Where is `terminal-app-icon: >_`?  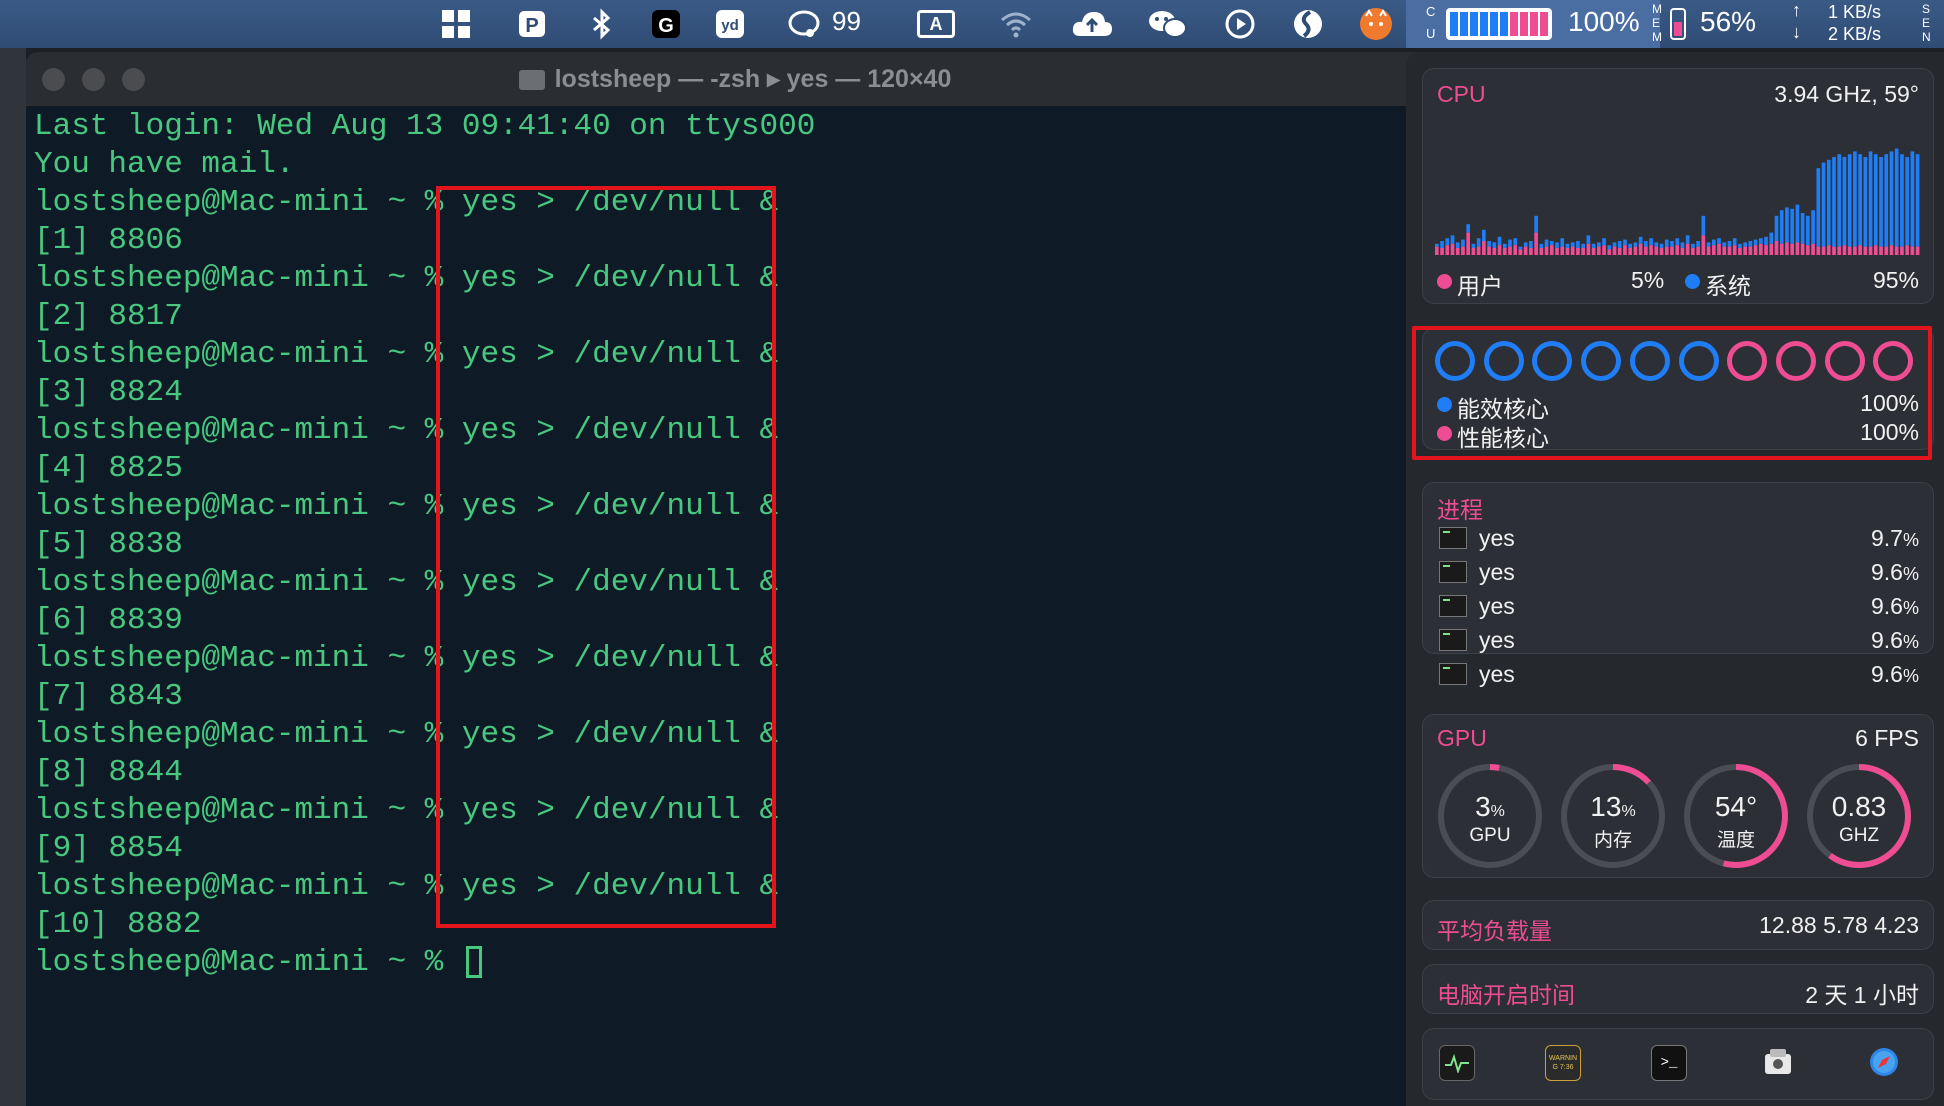 terminal-app-icon: >_ is located at coordinates (1669, 1063).